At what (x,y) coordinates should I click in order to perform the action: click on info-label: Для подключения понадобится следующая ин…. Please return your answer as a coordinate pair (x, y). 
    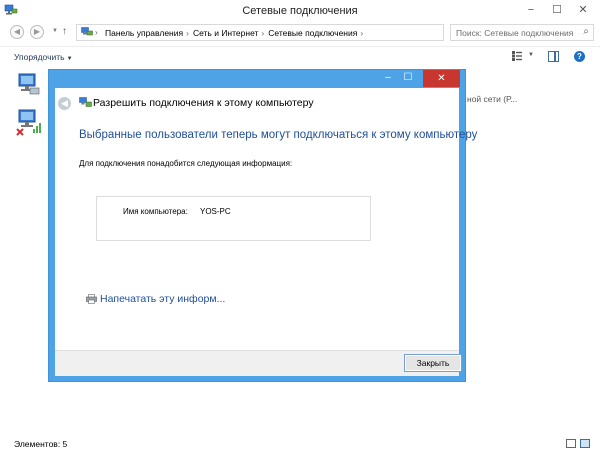
    Looking at the image, I should click on (186, 163).